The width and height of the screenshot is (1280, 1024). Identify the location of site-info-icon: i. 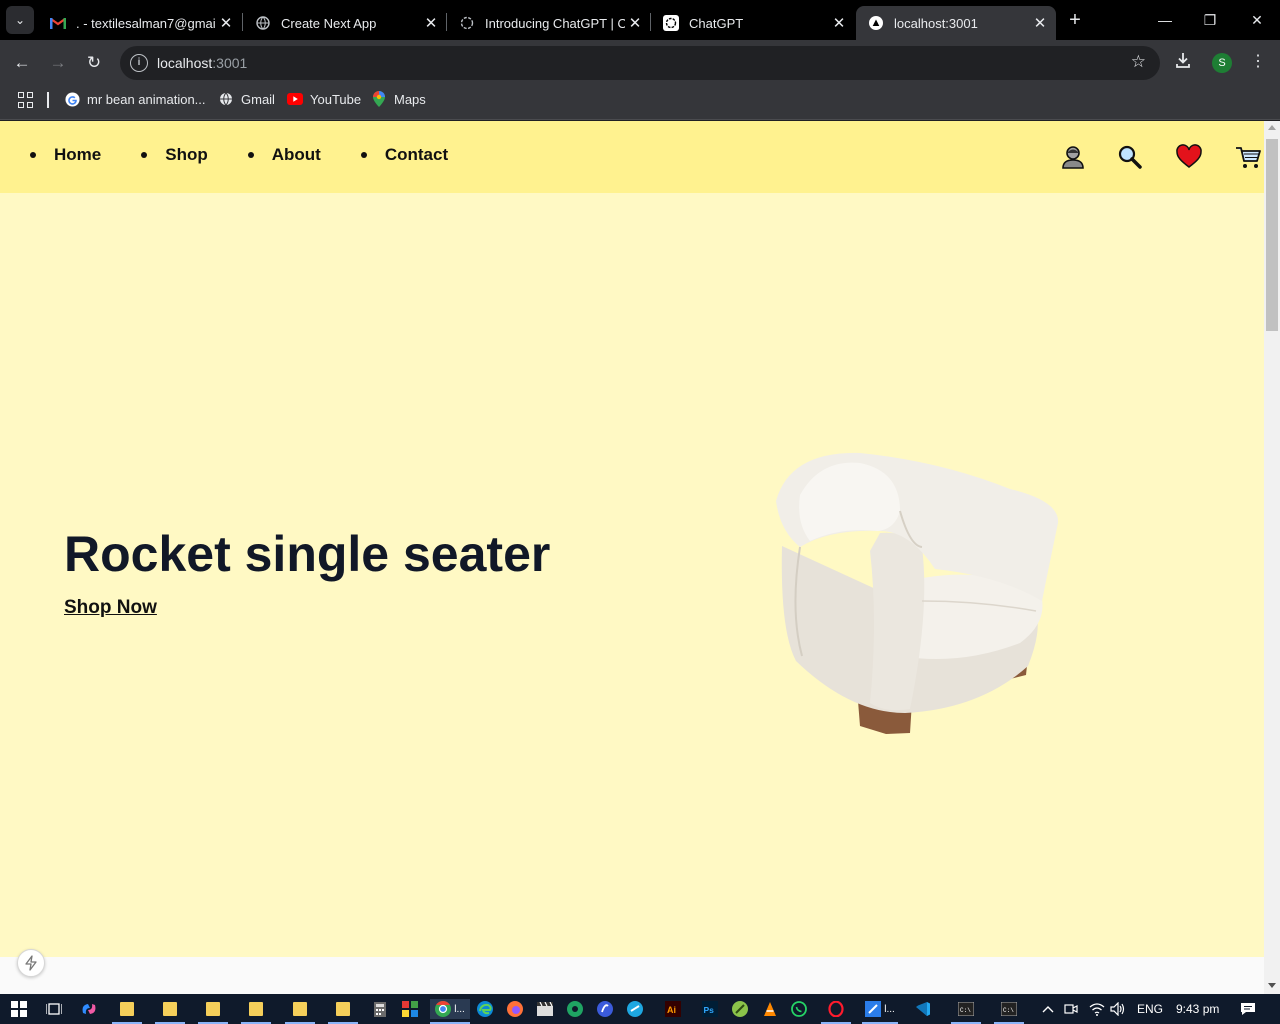
(139, 63).